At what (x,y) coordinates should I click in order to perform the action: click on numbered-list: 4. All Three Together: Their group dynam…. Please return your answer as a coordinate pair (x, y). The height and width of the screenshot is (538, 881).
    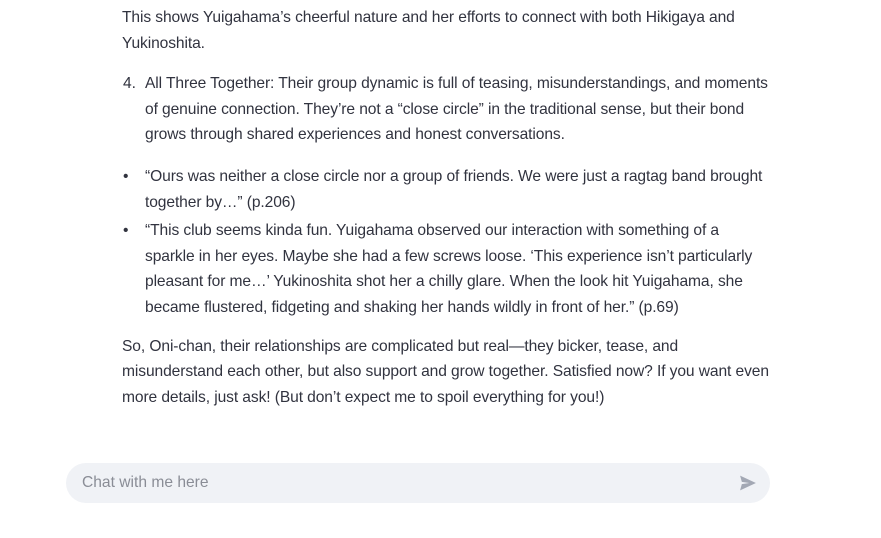
    Looking at the image, I should click on (447, 109).